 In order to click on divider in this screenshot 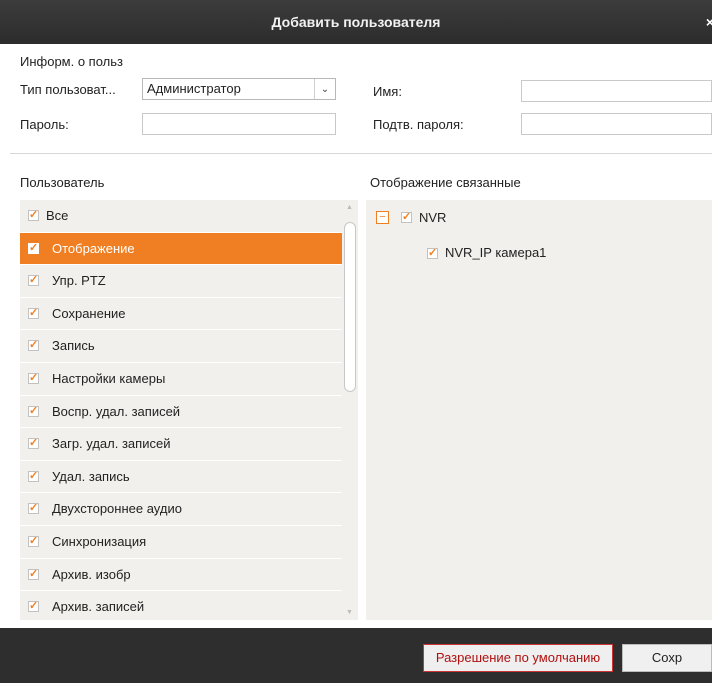, I will do `click(361, 153)`.